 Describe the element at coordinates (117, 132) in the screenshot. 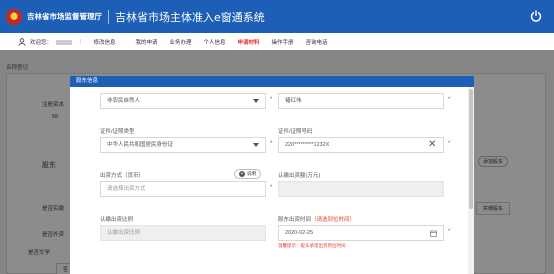

I see `id-type-label: 证件/证照类型` at that location.